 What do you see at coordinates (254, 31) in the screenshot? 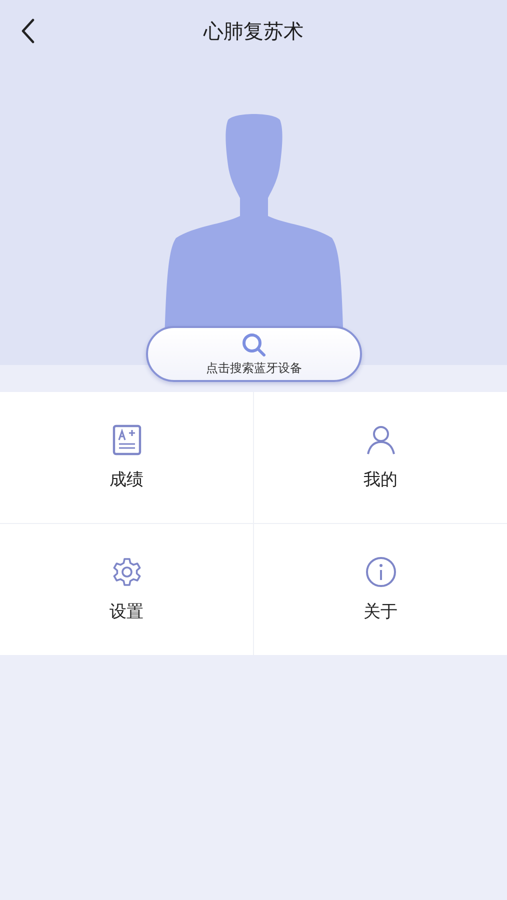
I see `page-title: 心肺复苏术` at bounding box center [254, 31].